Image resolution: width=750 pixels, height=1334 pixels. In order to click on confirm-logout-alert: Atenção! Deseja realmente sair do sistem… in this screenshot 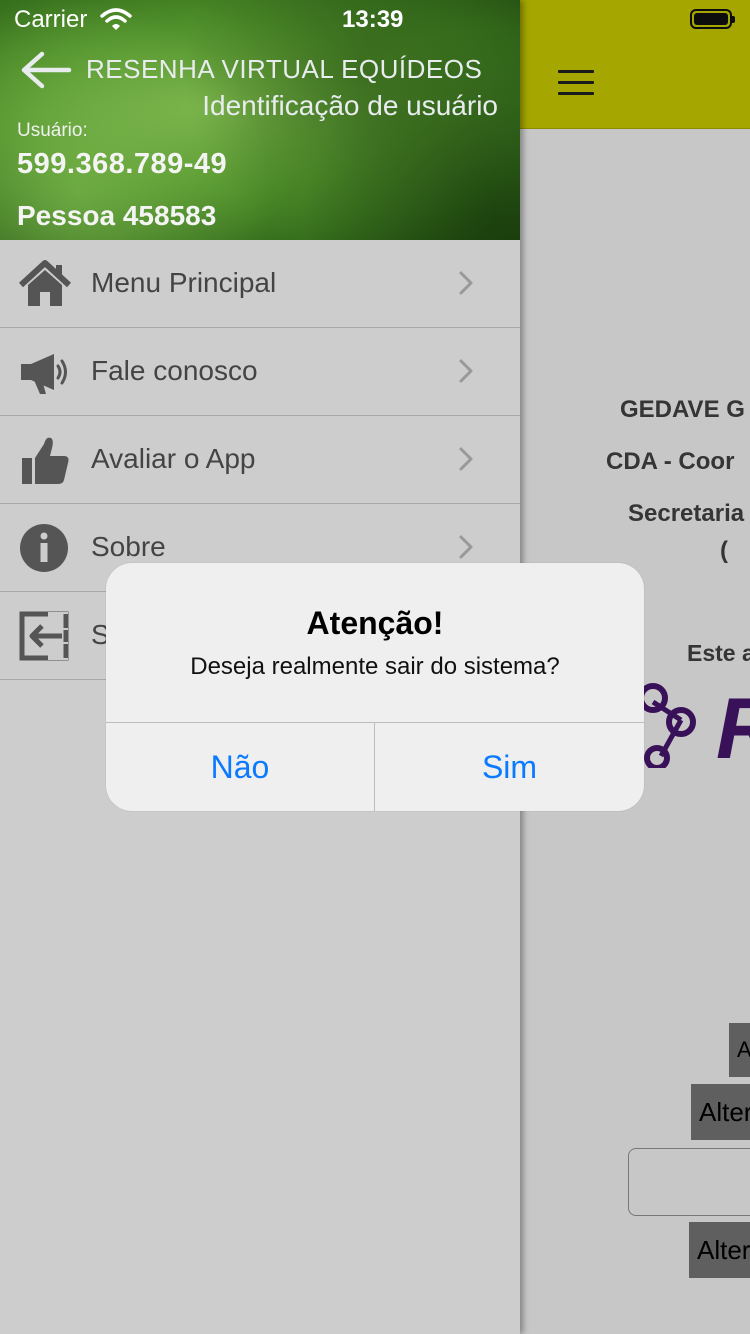, I will do `click(375, 687)`.